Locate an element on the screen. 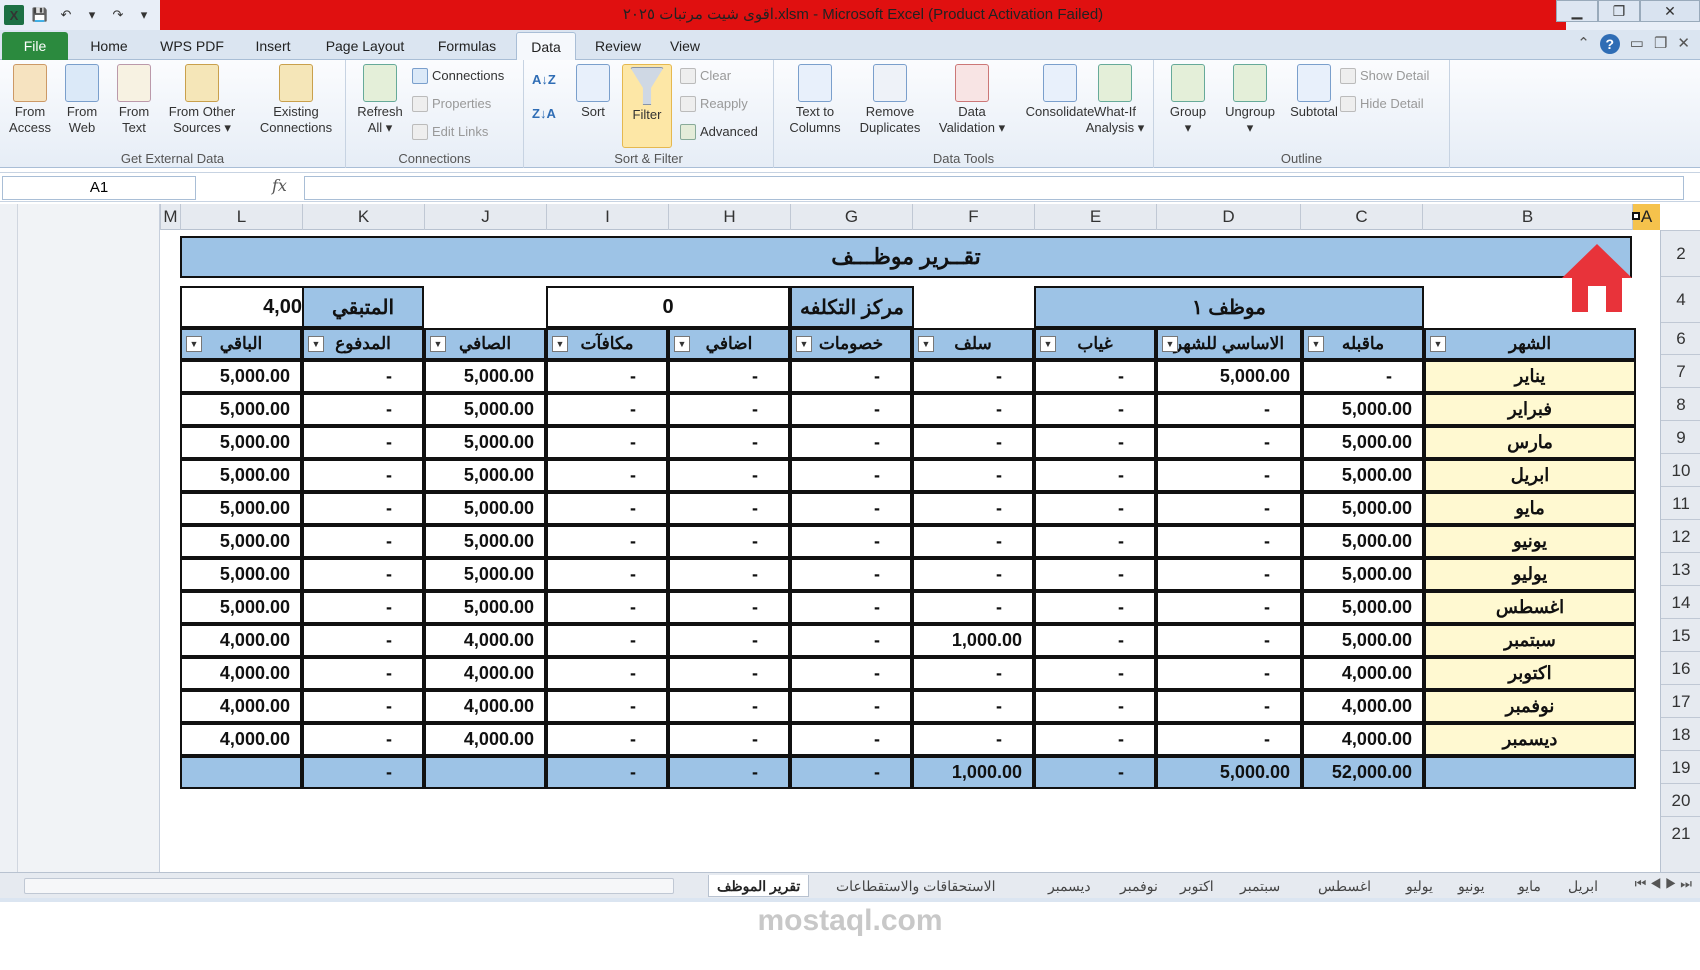 This screenshot has height=970, width=1700. tab-insert: Insert is located at coordinates (273, 46).